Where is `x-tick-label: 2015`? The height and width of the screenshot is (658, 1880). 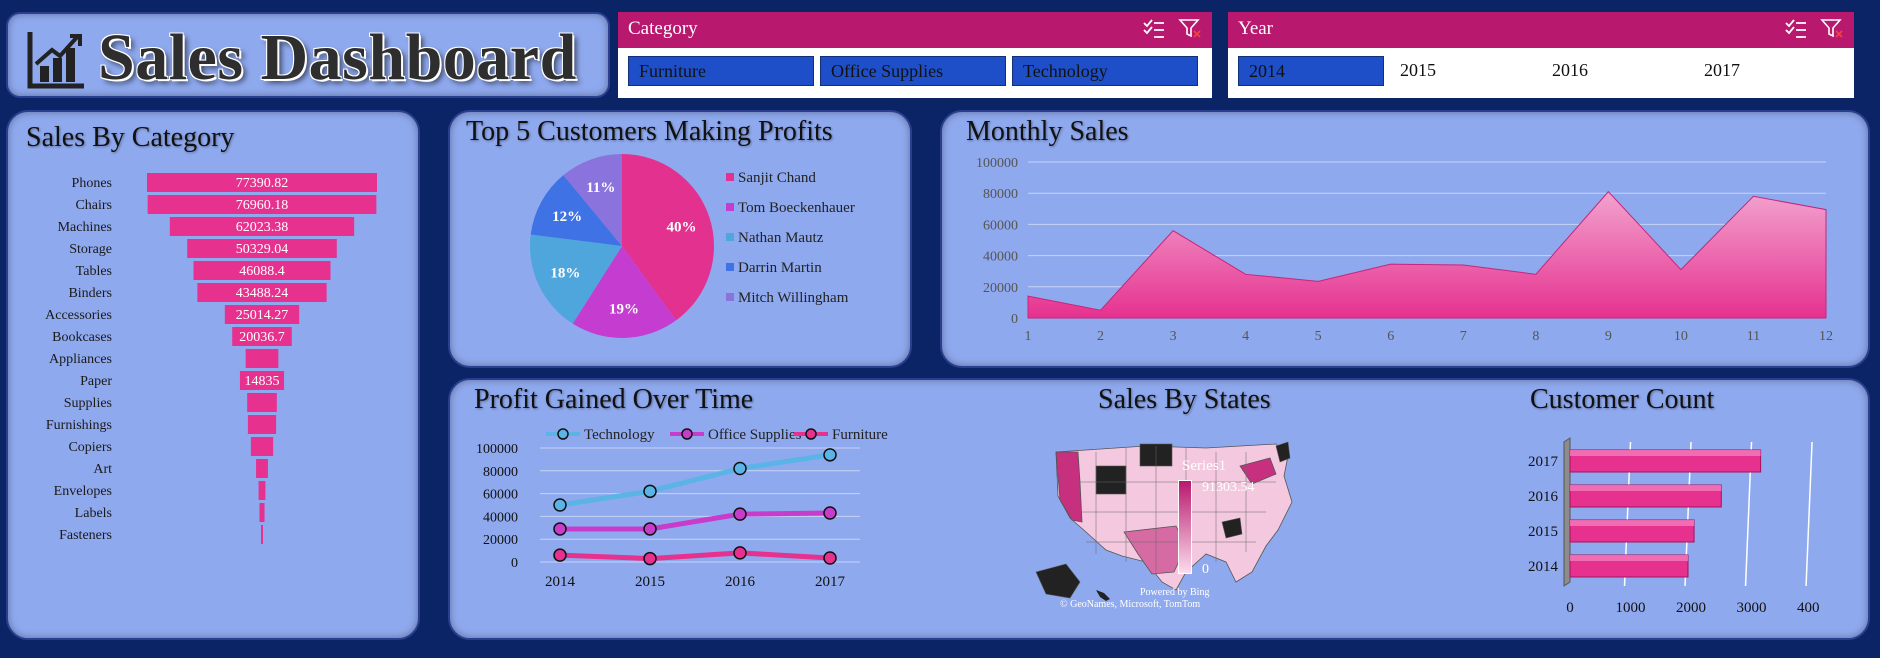 x-tick-label: 2015 is located at coordinates (650, 582).